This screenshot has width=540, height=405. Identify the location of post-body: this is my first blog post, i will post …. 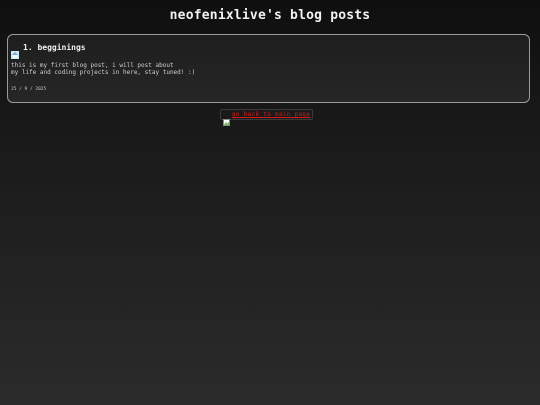
(103, 69).